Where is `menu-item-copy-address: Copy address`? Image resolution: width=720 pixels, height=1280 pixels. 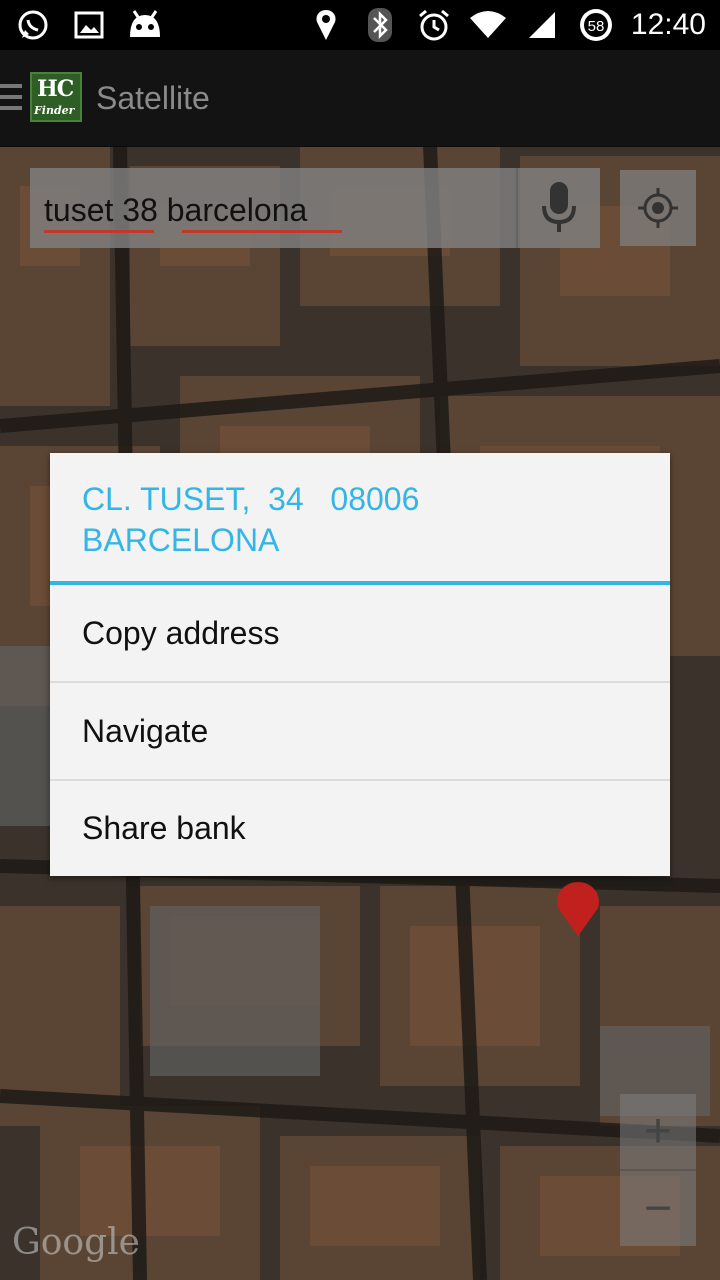
menu-item-copy-address: Copy address is located at coordinates (360, 633).